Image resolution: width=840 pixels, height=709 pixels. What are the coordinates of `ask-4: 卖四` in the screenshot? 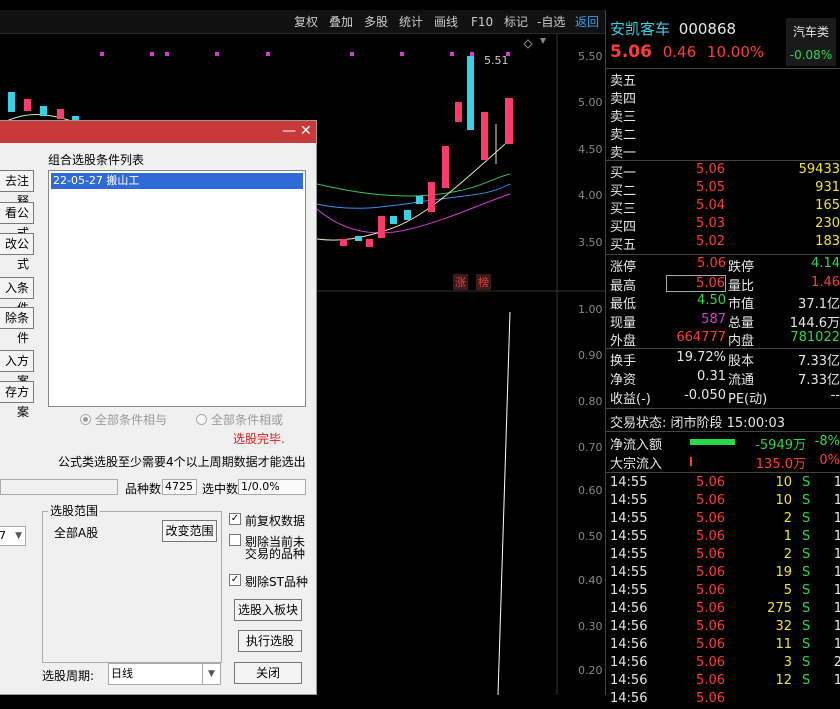 It's located at (623, 99).